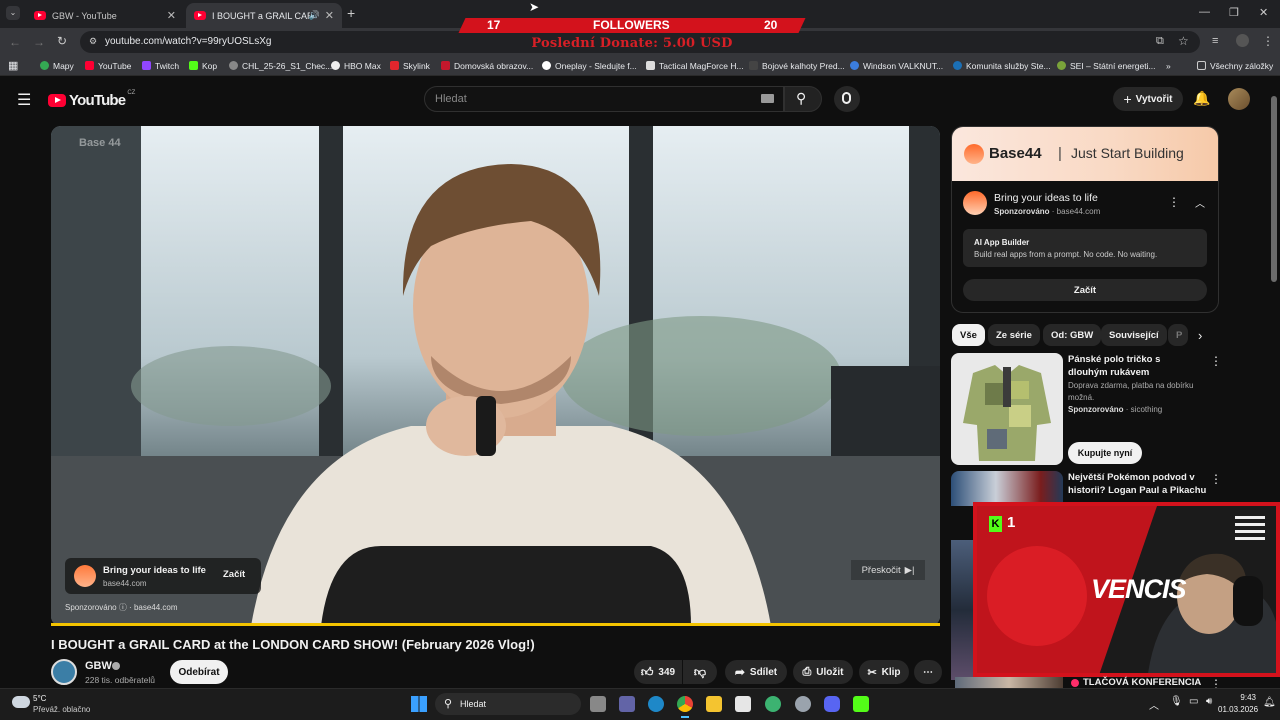 The width and height of the screenshot is (1280, 720). What do you see at coordinates (108, 66) in the screenshot?
I see `bookmark-item: YouTube` at bounding box center [108, 66].